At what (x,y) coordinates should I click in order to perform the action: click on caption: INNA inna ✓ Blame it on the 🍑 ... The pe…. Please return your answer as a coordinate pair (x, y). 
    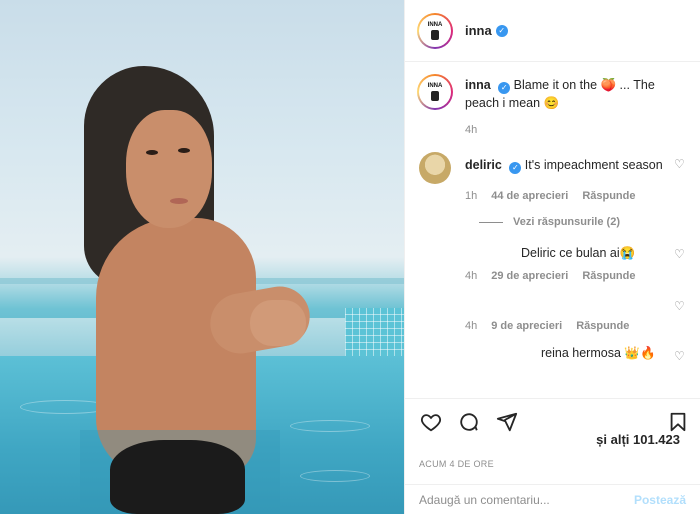
    Looking at the image, I should click on (558, 93).